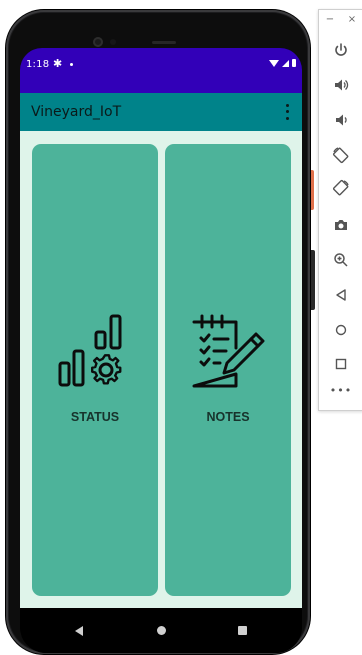 This screenshot has height=655, width=362. What do you see at coordinates (90, 350) in the screenshot?
I see `chart-gear-icon` at bounding box center [90, 350].